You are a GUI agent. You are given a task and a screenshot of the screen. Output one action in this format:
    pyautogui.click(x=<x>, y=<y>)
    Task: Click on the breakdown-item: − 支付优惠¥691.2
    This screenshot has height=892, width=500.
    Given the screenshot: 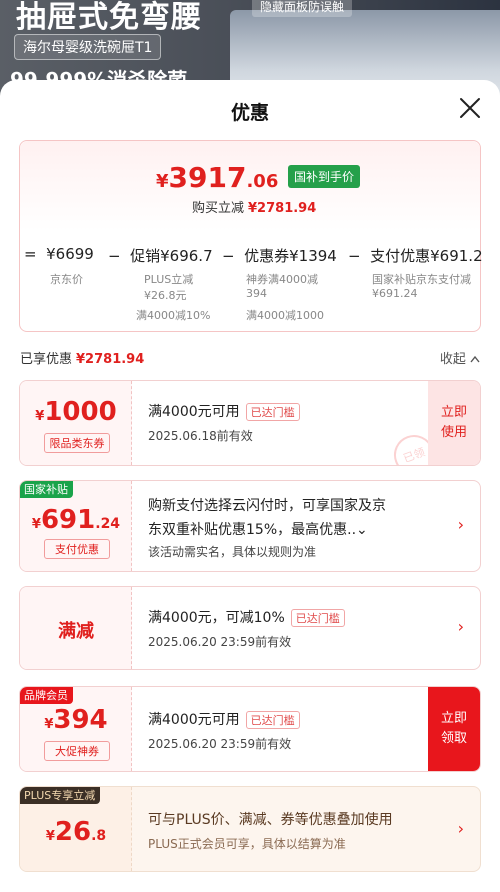 What is the action you would take?
    pyautogui.click(x=415, y=256)
    